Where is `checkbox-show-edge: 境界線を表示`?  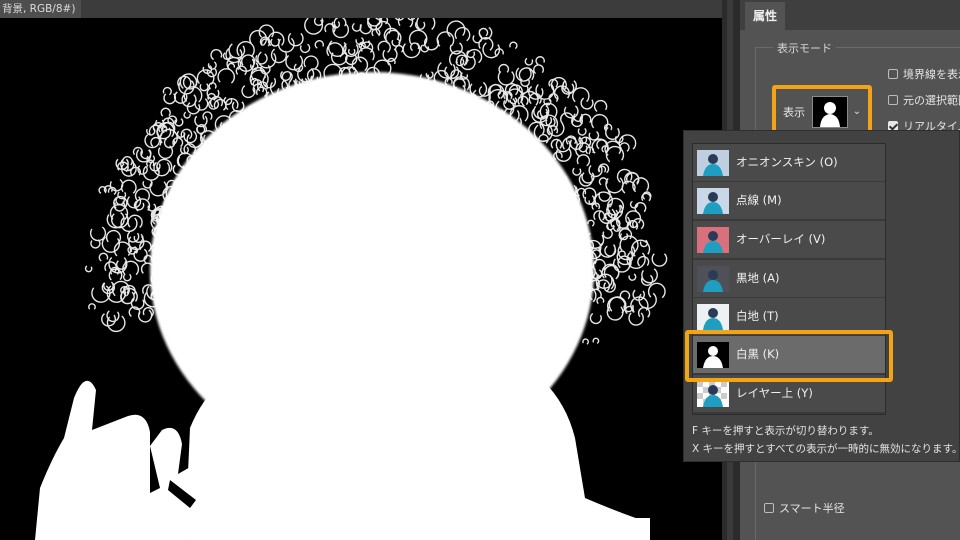 checkbox-show-edge: 境界線を表示 is located at coordinates (924, 74).